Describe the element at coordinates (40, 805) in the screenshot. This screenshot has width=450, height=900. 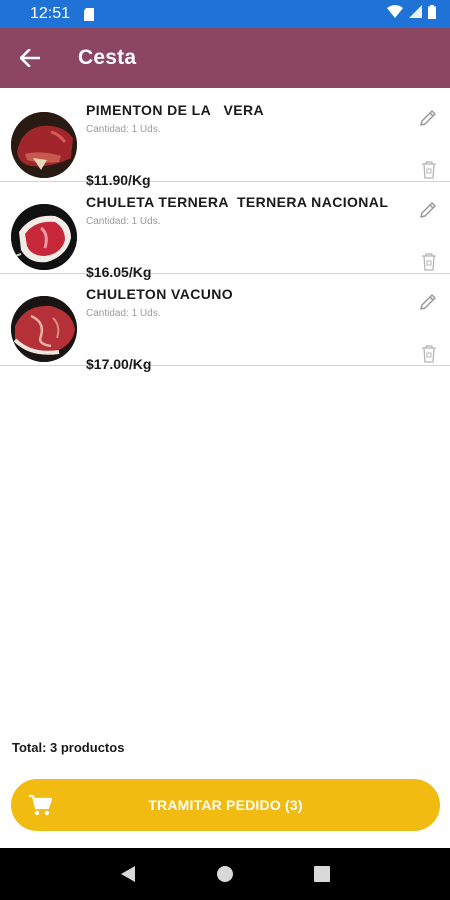
I see `shopping-cart-icon` at that location.